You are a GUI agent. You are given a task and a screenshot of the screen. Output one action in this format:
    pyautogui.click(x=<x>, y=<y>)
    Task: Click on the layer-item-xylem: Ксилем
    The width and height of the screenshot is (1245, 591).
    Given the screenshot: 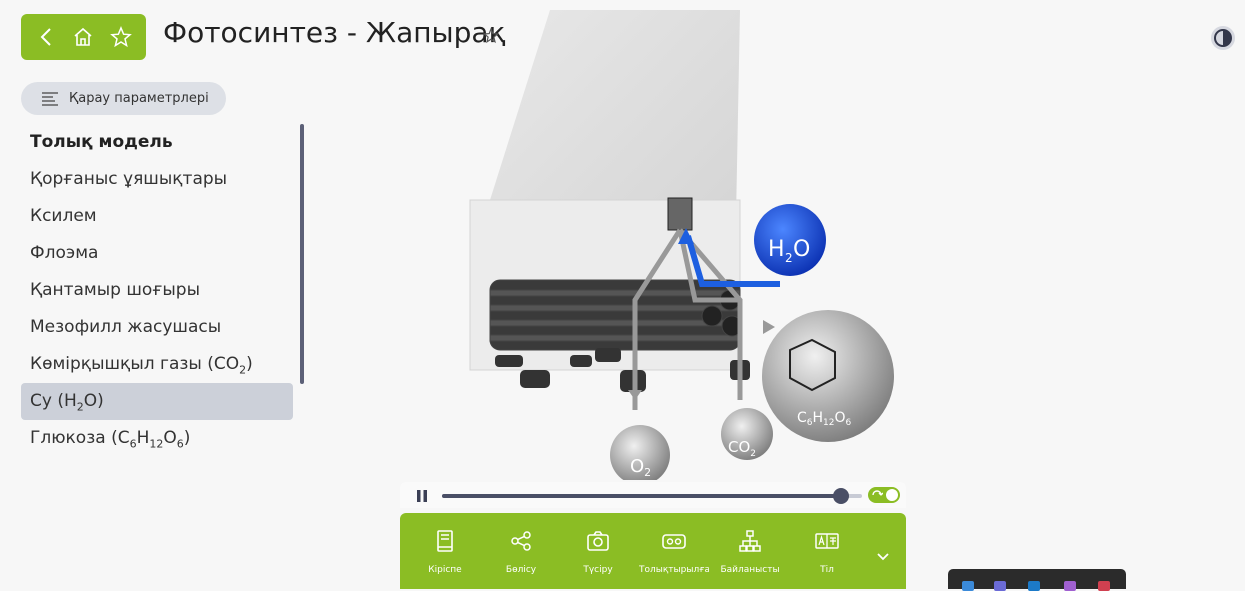 What is the action you would take?
    pyautogui.click(x=157, y=216)
    